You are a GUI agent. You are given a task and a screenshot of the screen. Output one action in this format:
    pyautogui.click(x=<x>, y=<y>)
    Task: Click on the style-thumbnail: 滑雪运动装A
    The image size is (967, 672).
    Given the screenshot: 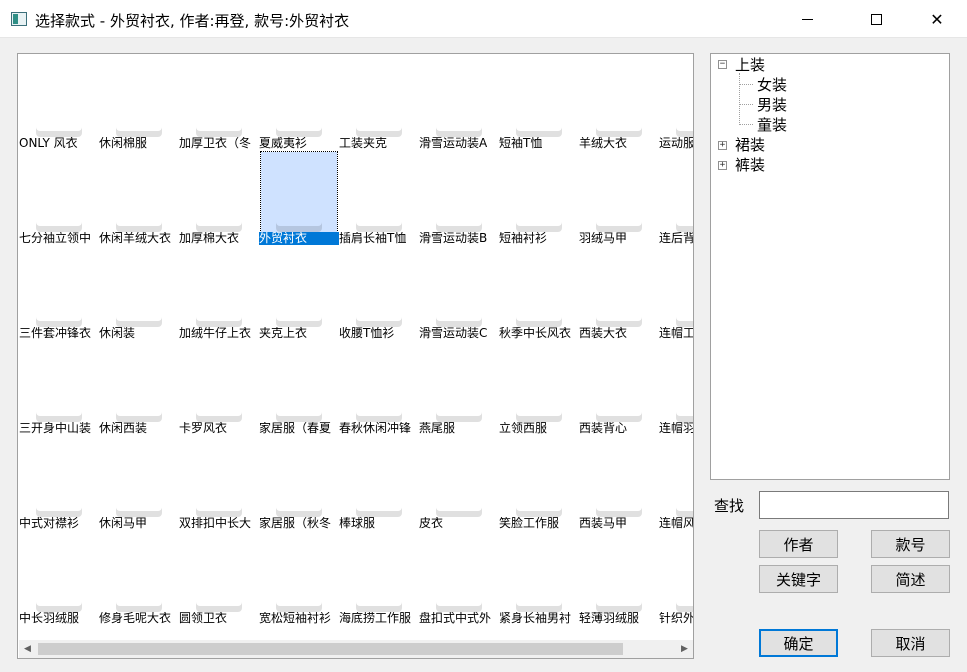 What is the action you would take?
    pyautogui.click(x=459, y=102)
    